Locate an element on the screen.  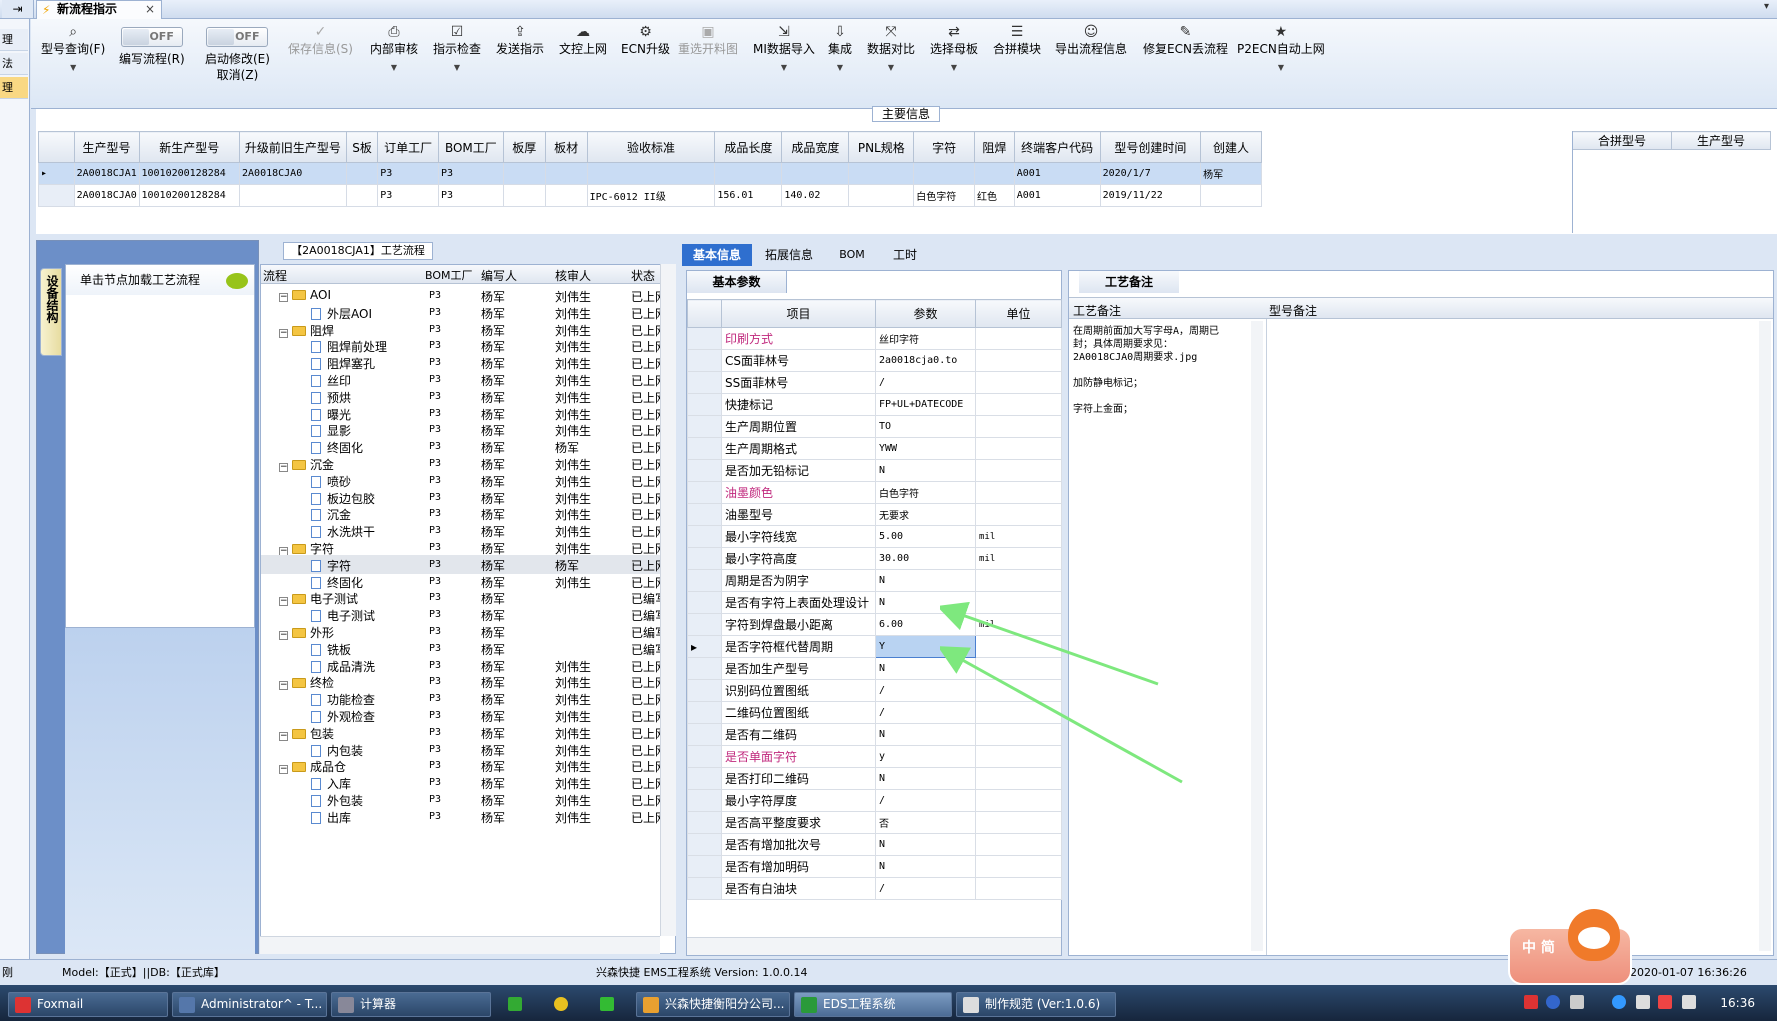
dock-item: 理 is located at coordinates (14, 40).